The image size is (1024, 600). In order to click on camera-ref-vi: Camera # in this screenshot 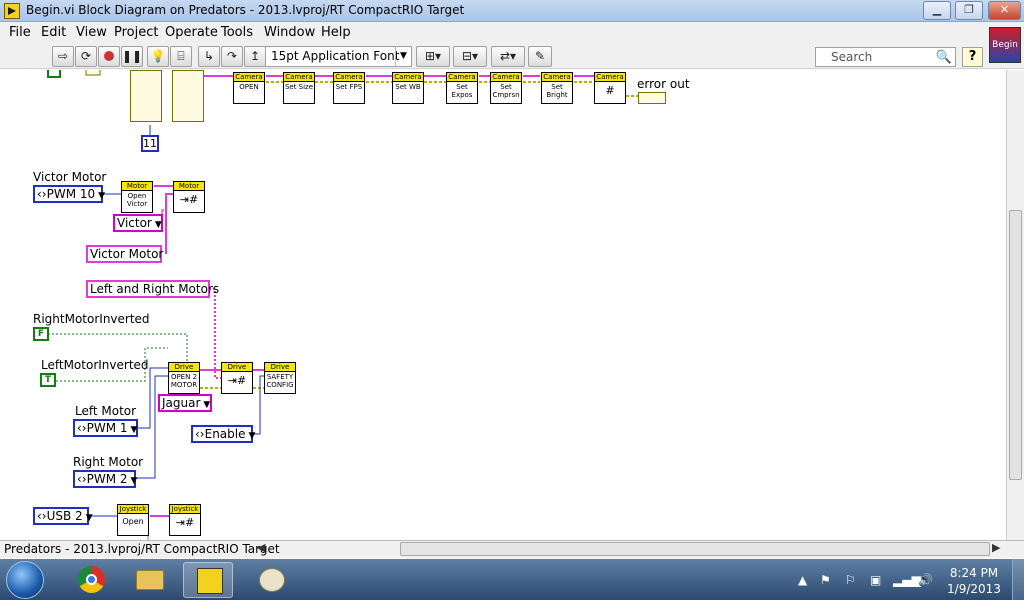, I will do `click(610, 88)`.